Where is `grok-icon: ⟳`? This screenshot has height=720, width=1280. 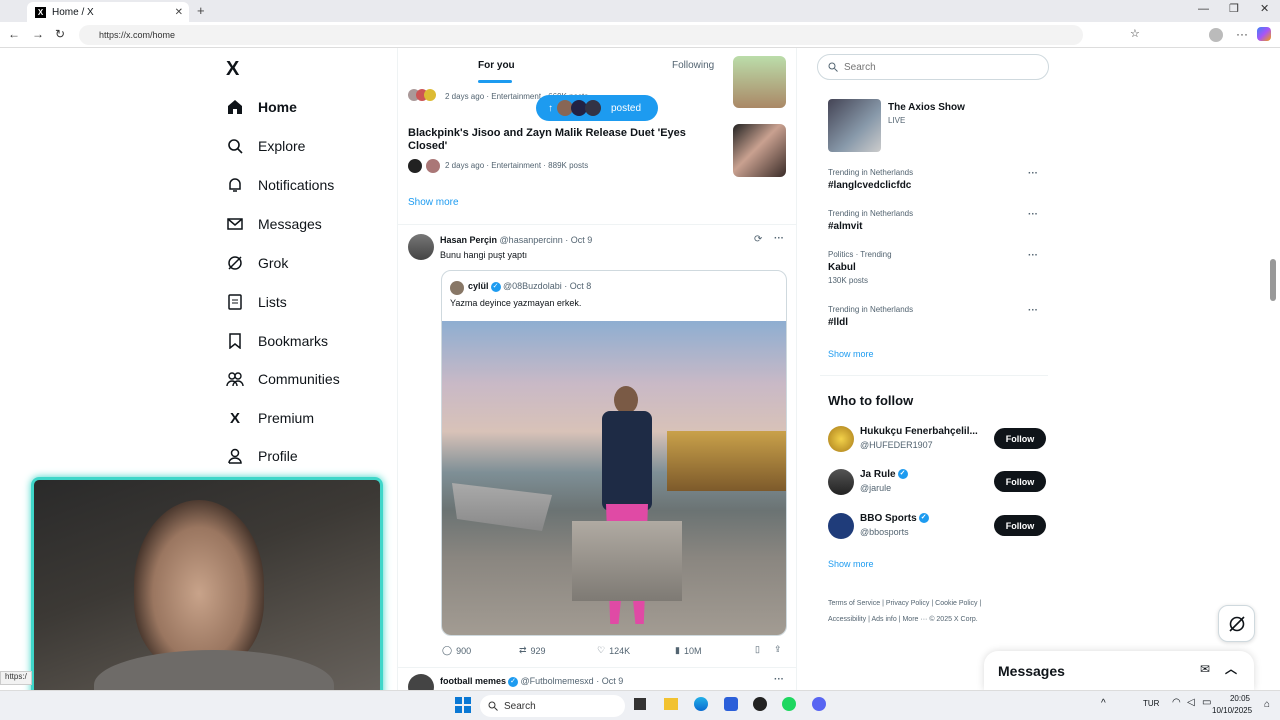 grok-icon: ⟳ is located at coordinates (758, 239).